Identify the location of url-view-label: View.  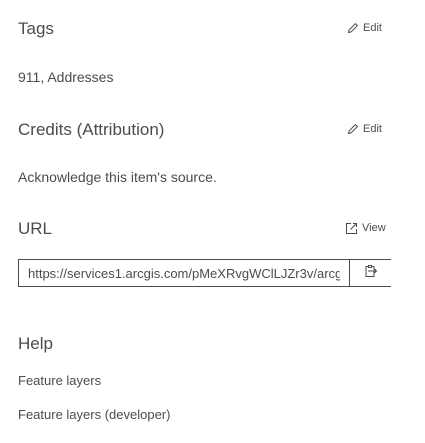
(374, 228).